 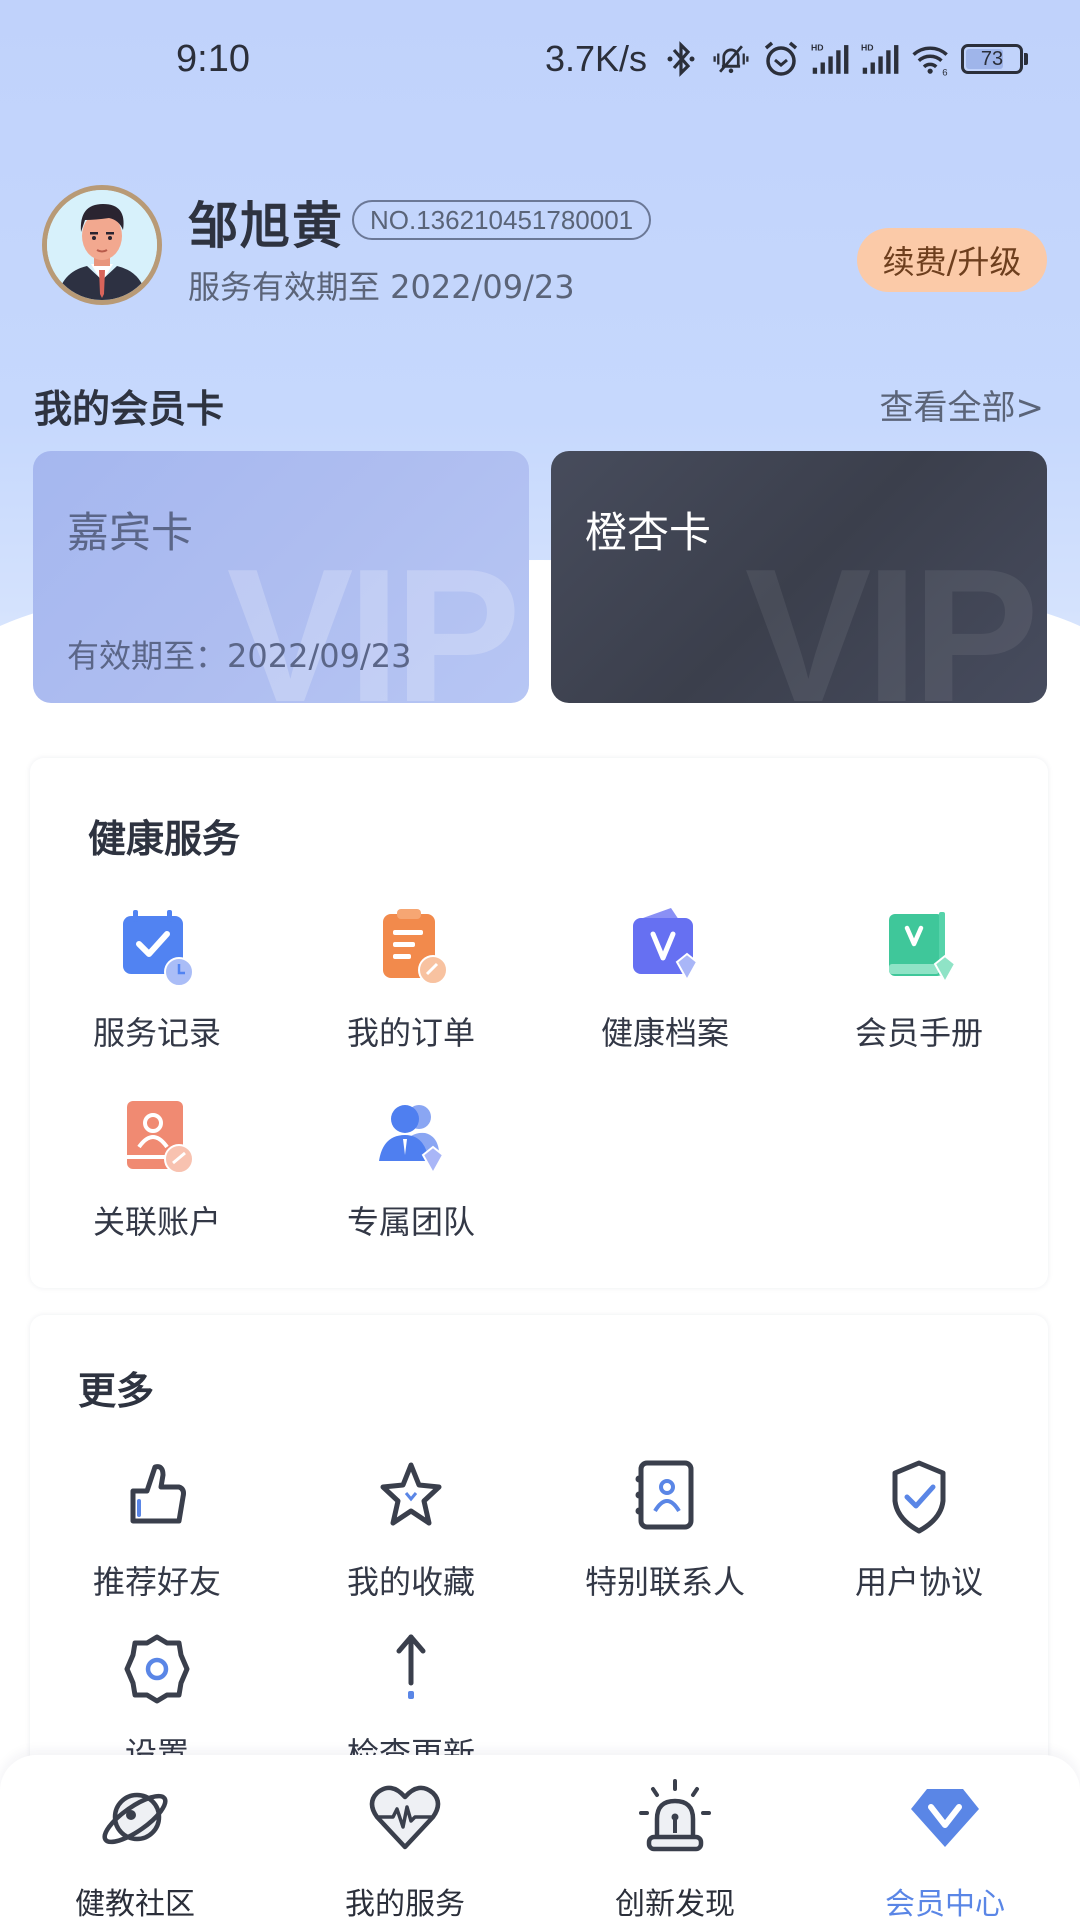 I want to click on grid-label: 推荐好友, so click(x=156, y=1582).